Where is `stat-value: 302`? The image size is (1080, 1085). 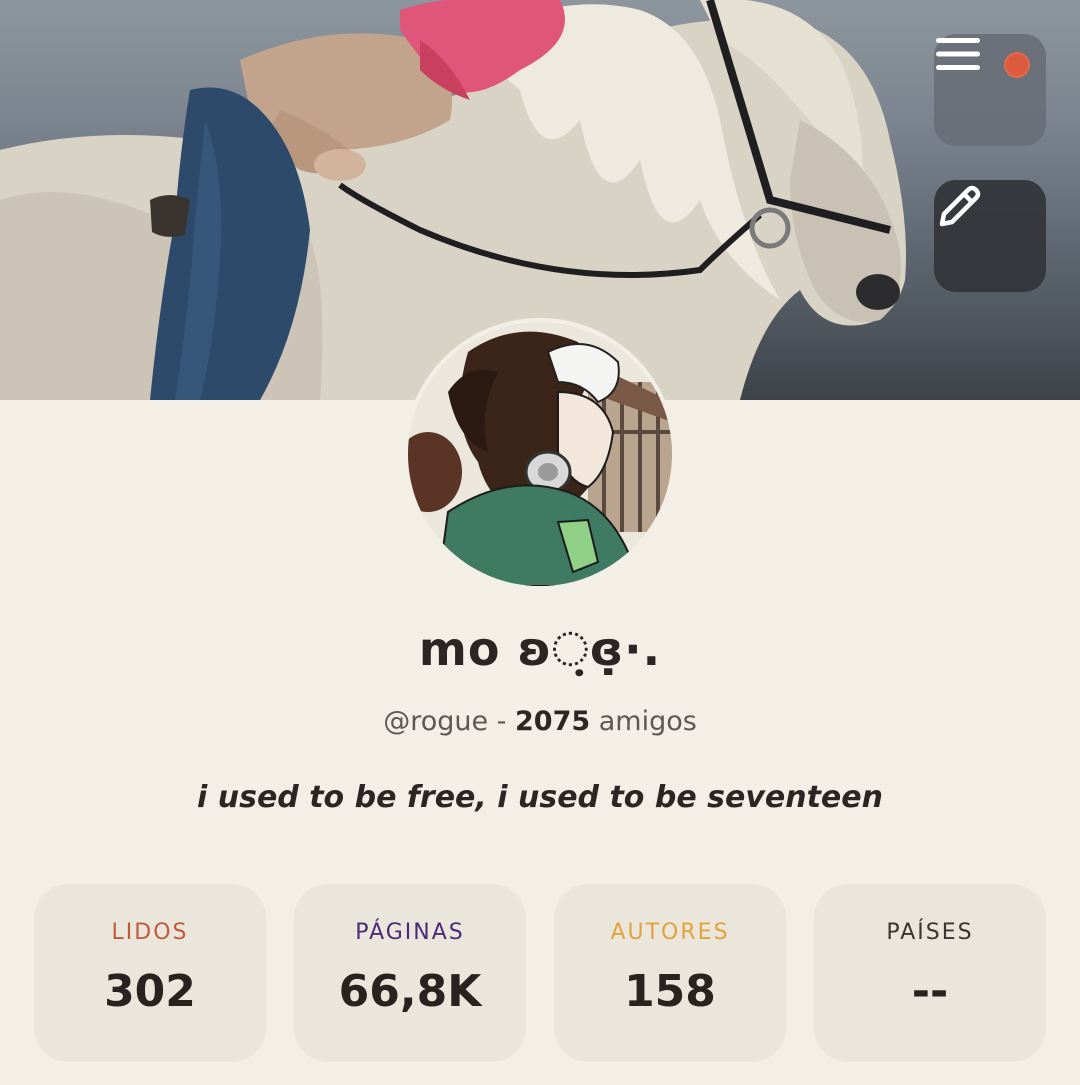 stat-value: 302 is located at coordinates (150, 991).